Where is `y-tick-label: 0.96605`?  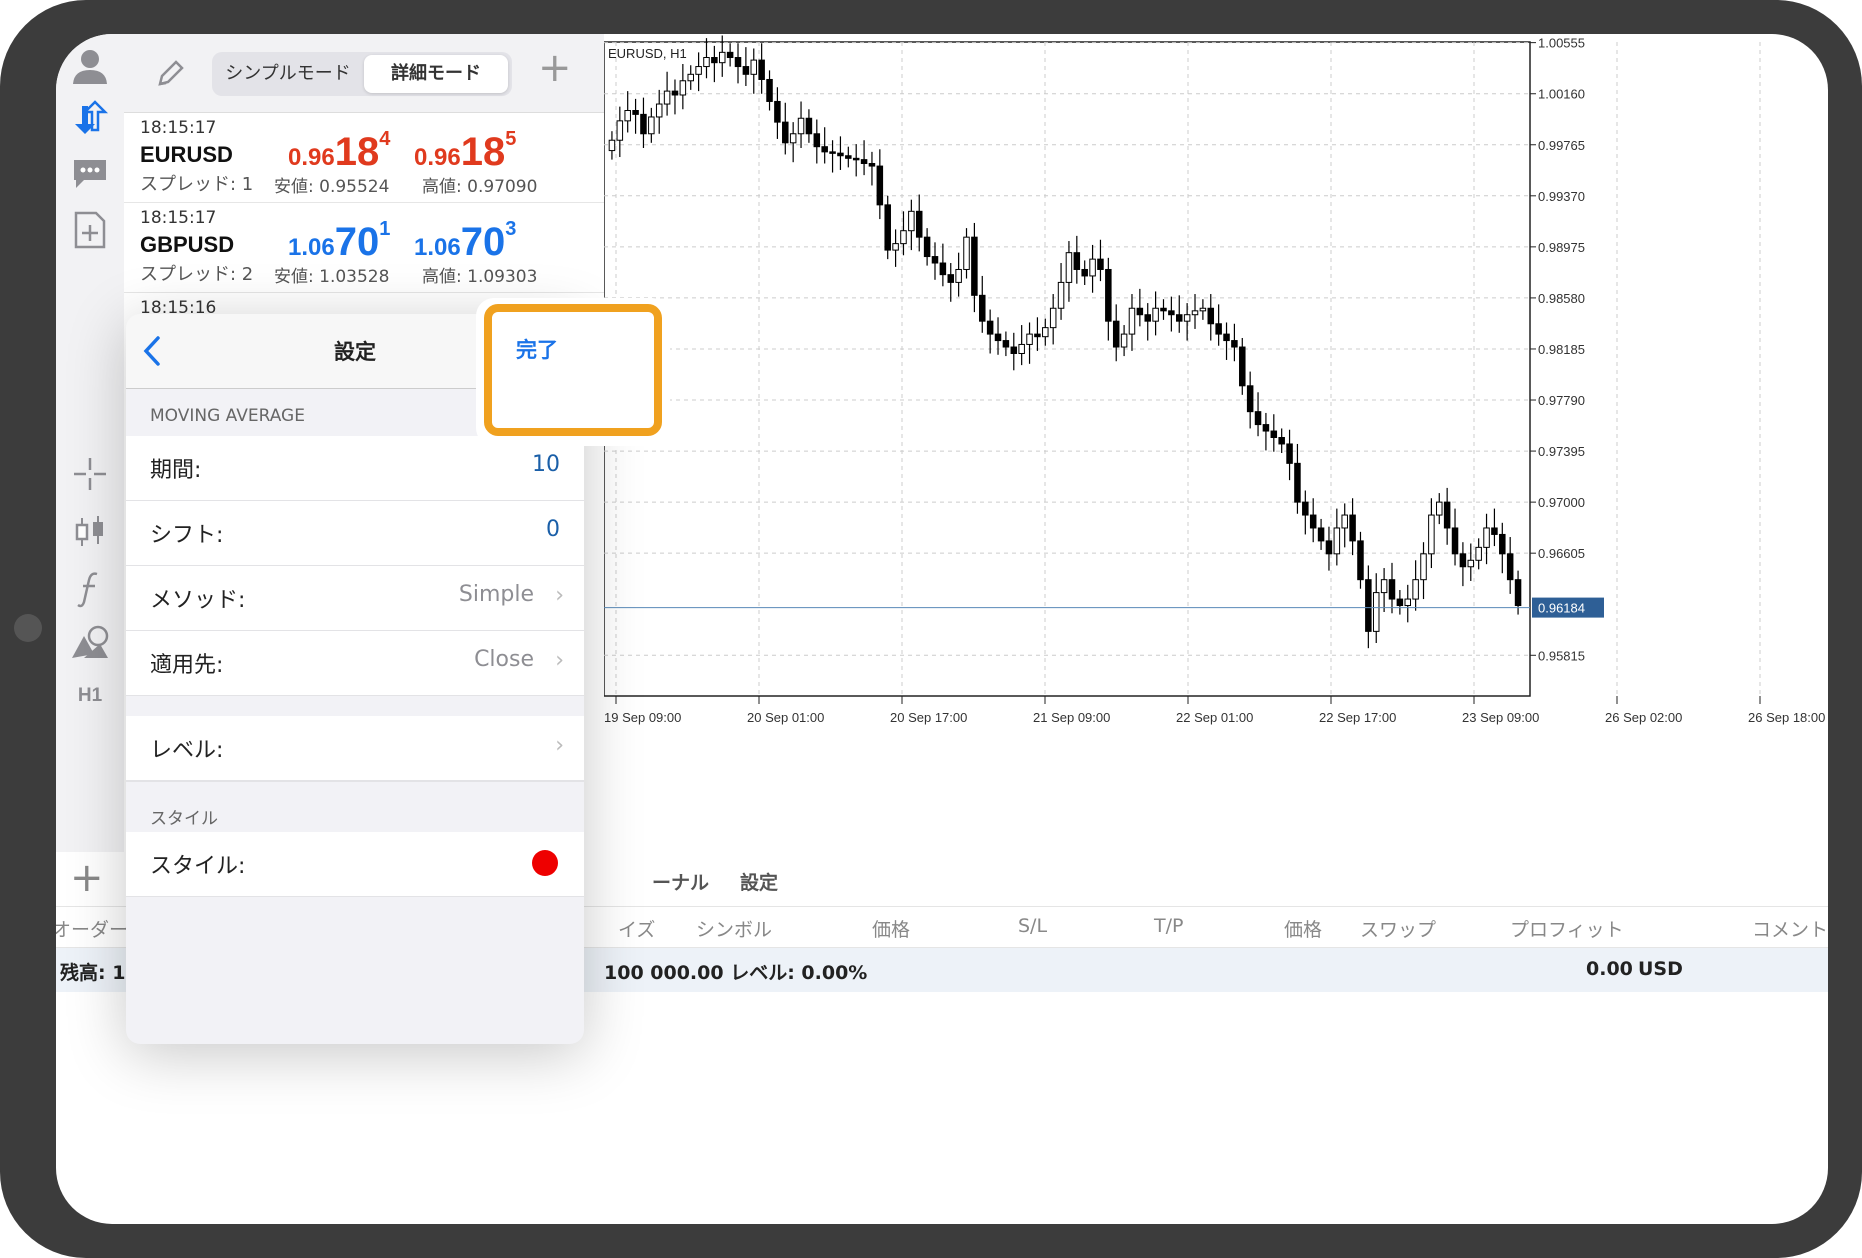 y-tick-label: 0.96605 is located at coordinates (1561, 553).